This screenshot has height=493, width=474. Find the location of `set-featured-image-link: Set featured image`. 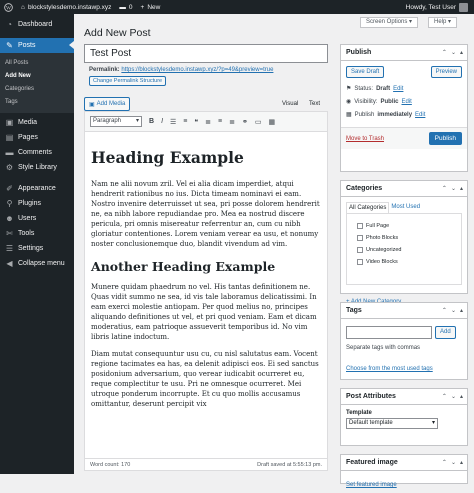

set-featured-image-link: Set featured image is located at coordinates (371, 485).